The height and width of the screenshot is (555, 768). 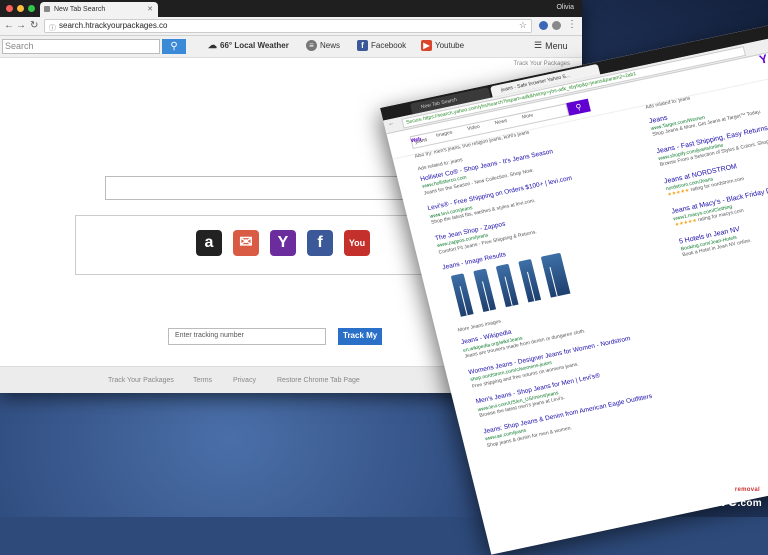 I want to click on news-link: ≡ News, so click(x=323, y=45).